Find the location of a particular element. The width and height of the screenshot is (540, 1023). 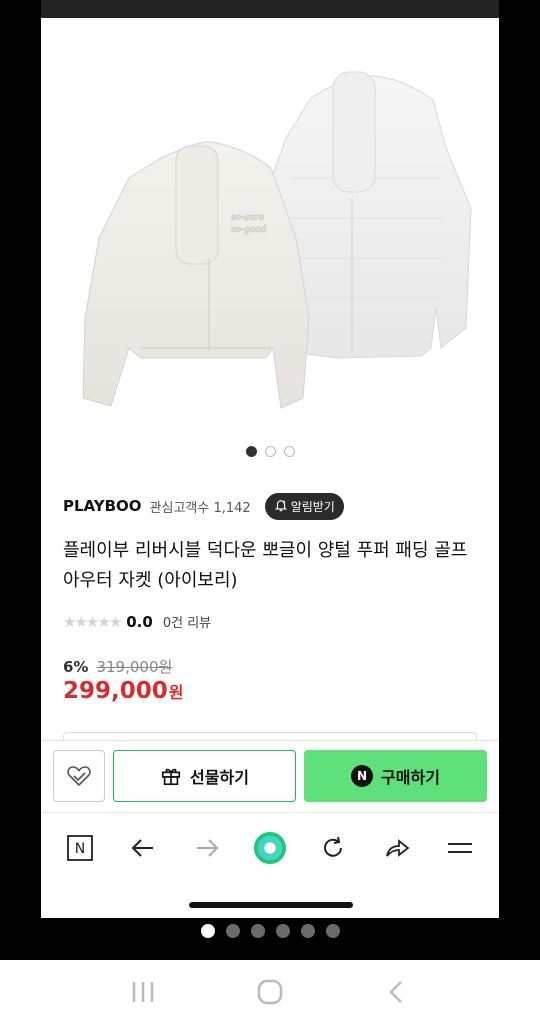

brand-name: PLAYBOO is located at coordinates (102, 506).